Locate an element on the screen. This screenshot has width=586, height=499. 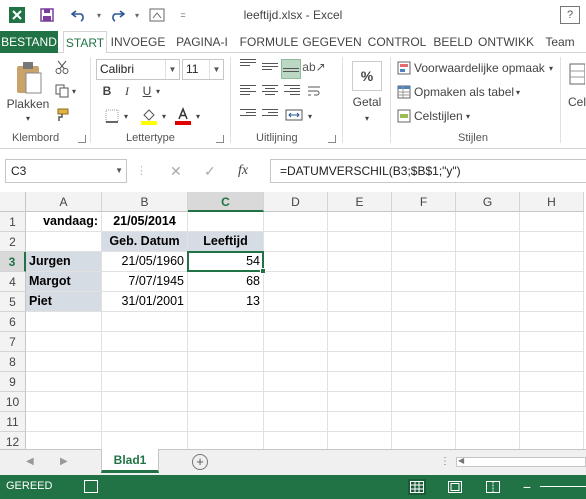
cell-g6 is located at coordinates (488, 322).